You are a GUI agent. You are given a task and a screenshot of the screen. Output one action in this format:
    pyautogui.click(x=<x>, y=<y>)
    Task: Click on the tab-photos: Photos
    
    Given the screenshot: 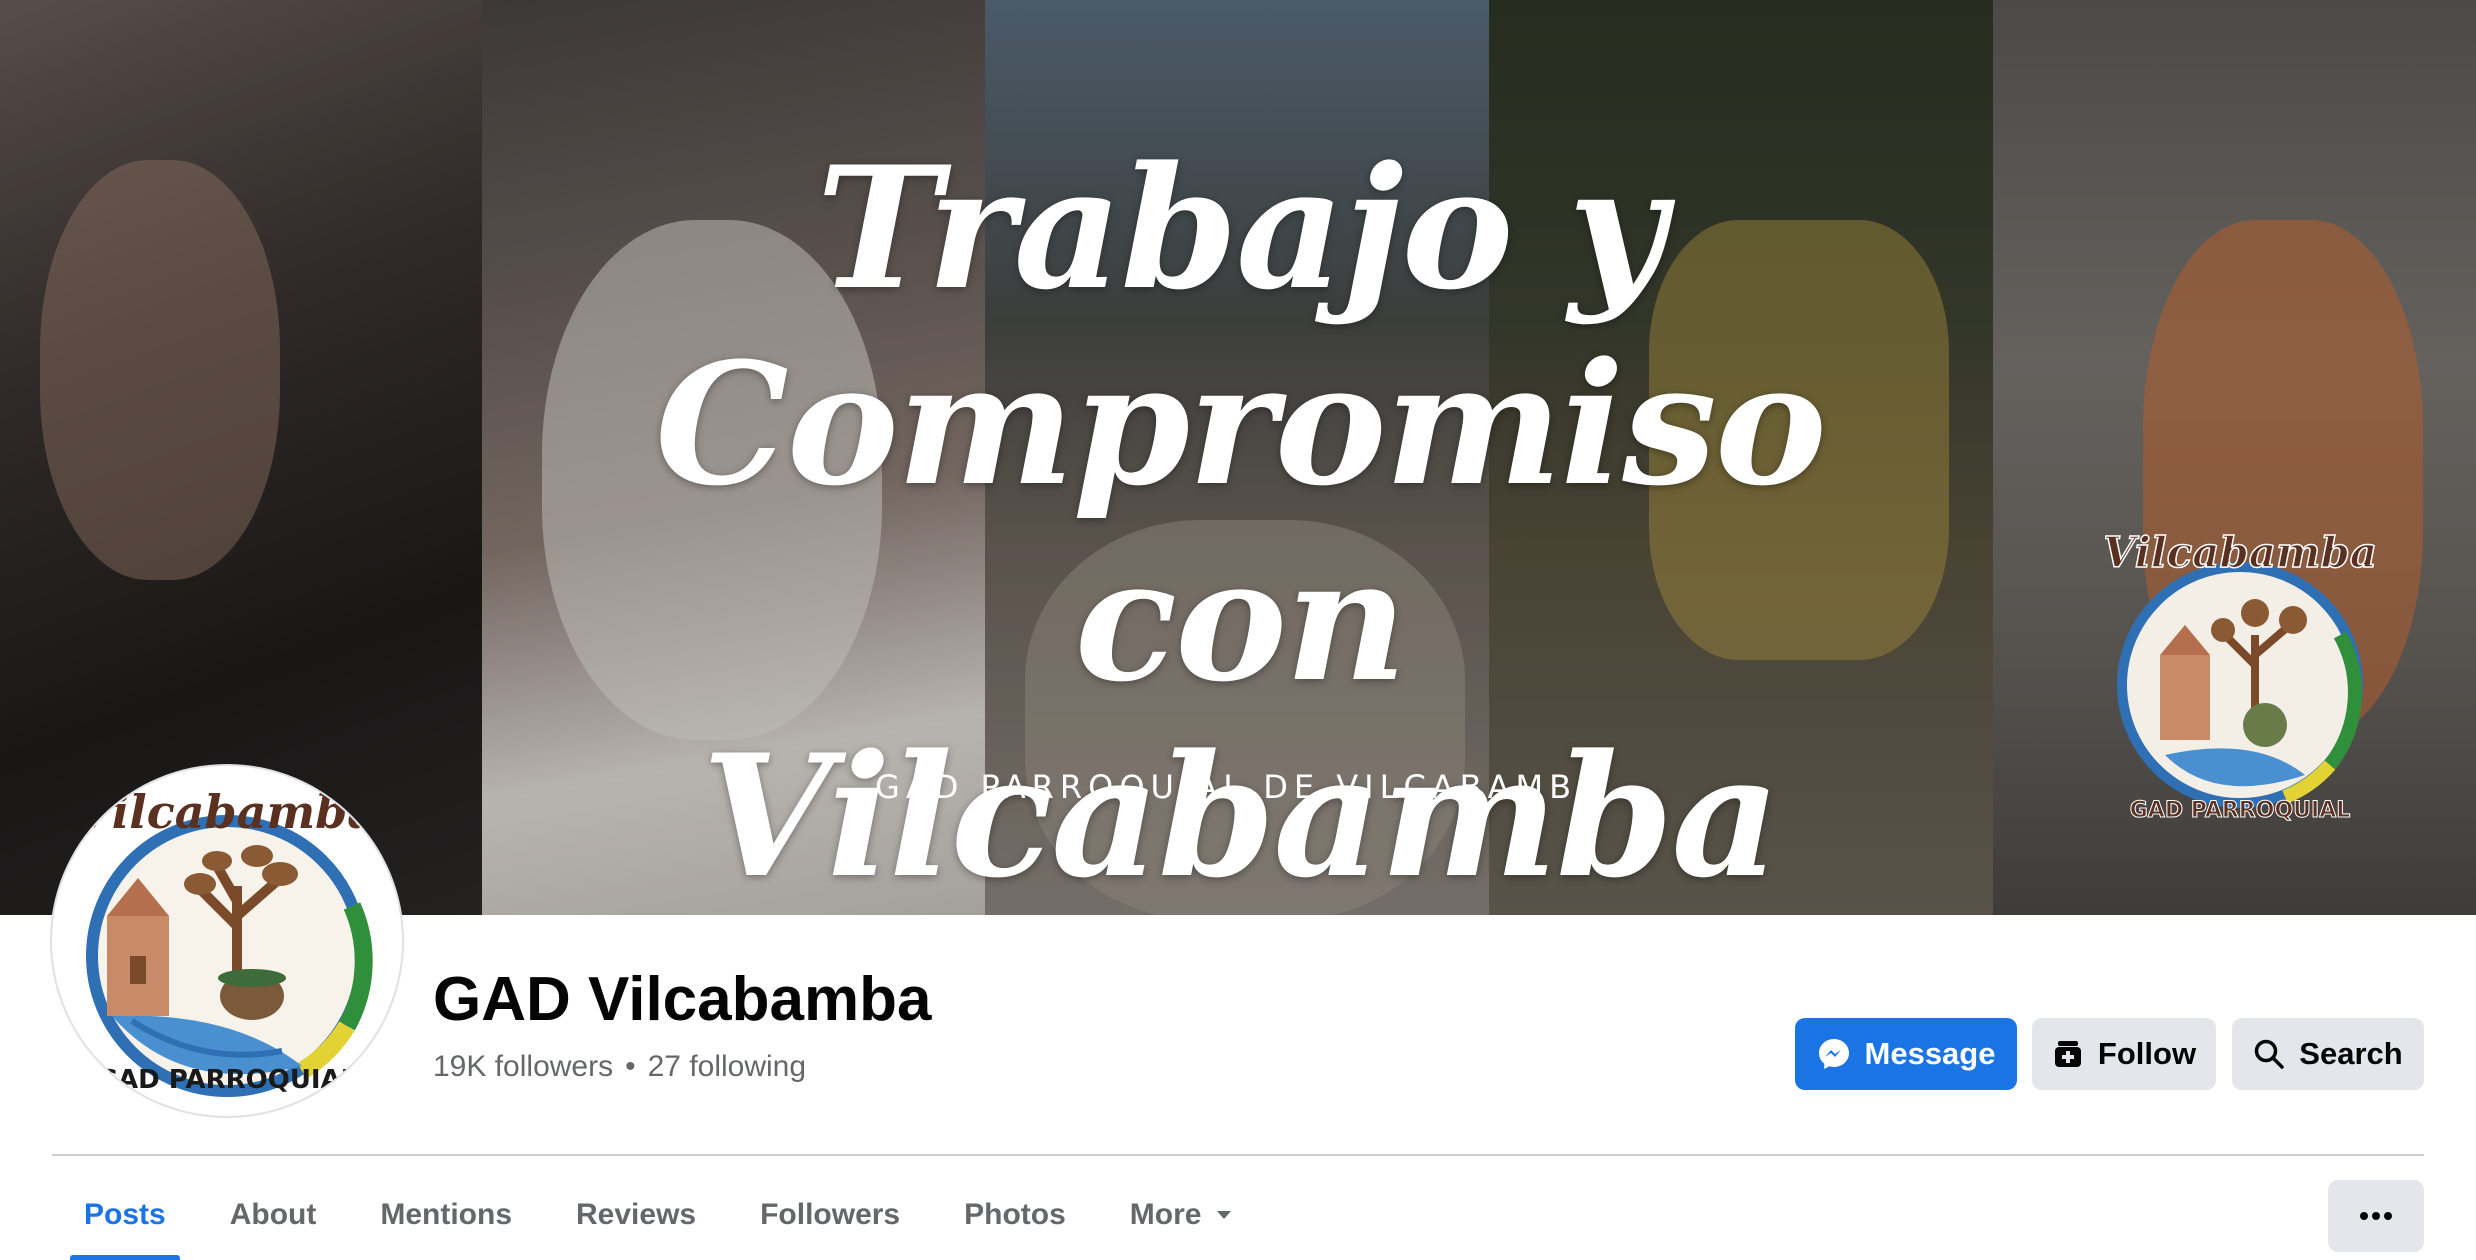 What is the action you would take?
    pyautogui.click(x=1015, y=1215)
    